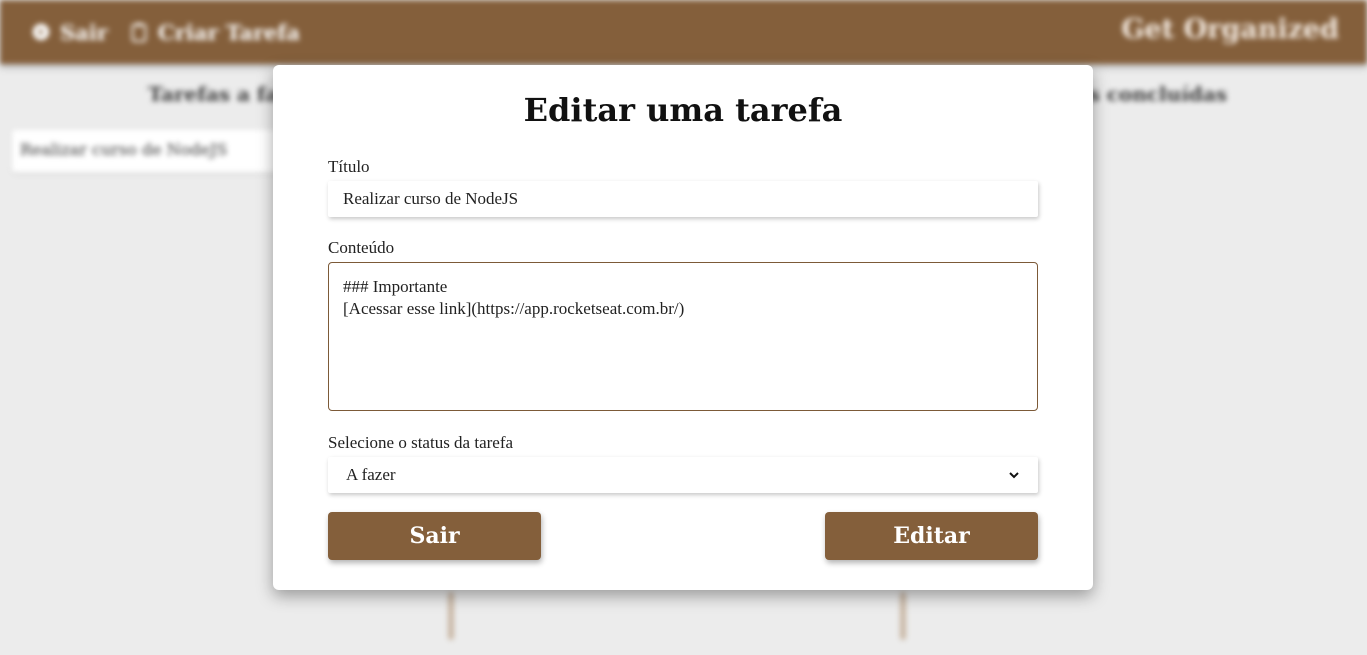 Image resolution: width=1367 pixels, height=655 pixels. I want to click on chevron-down-icon, so click(1014, 475).